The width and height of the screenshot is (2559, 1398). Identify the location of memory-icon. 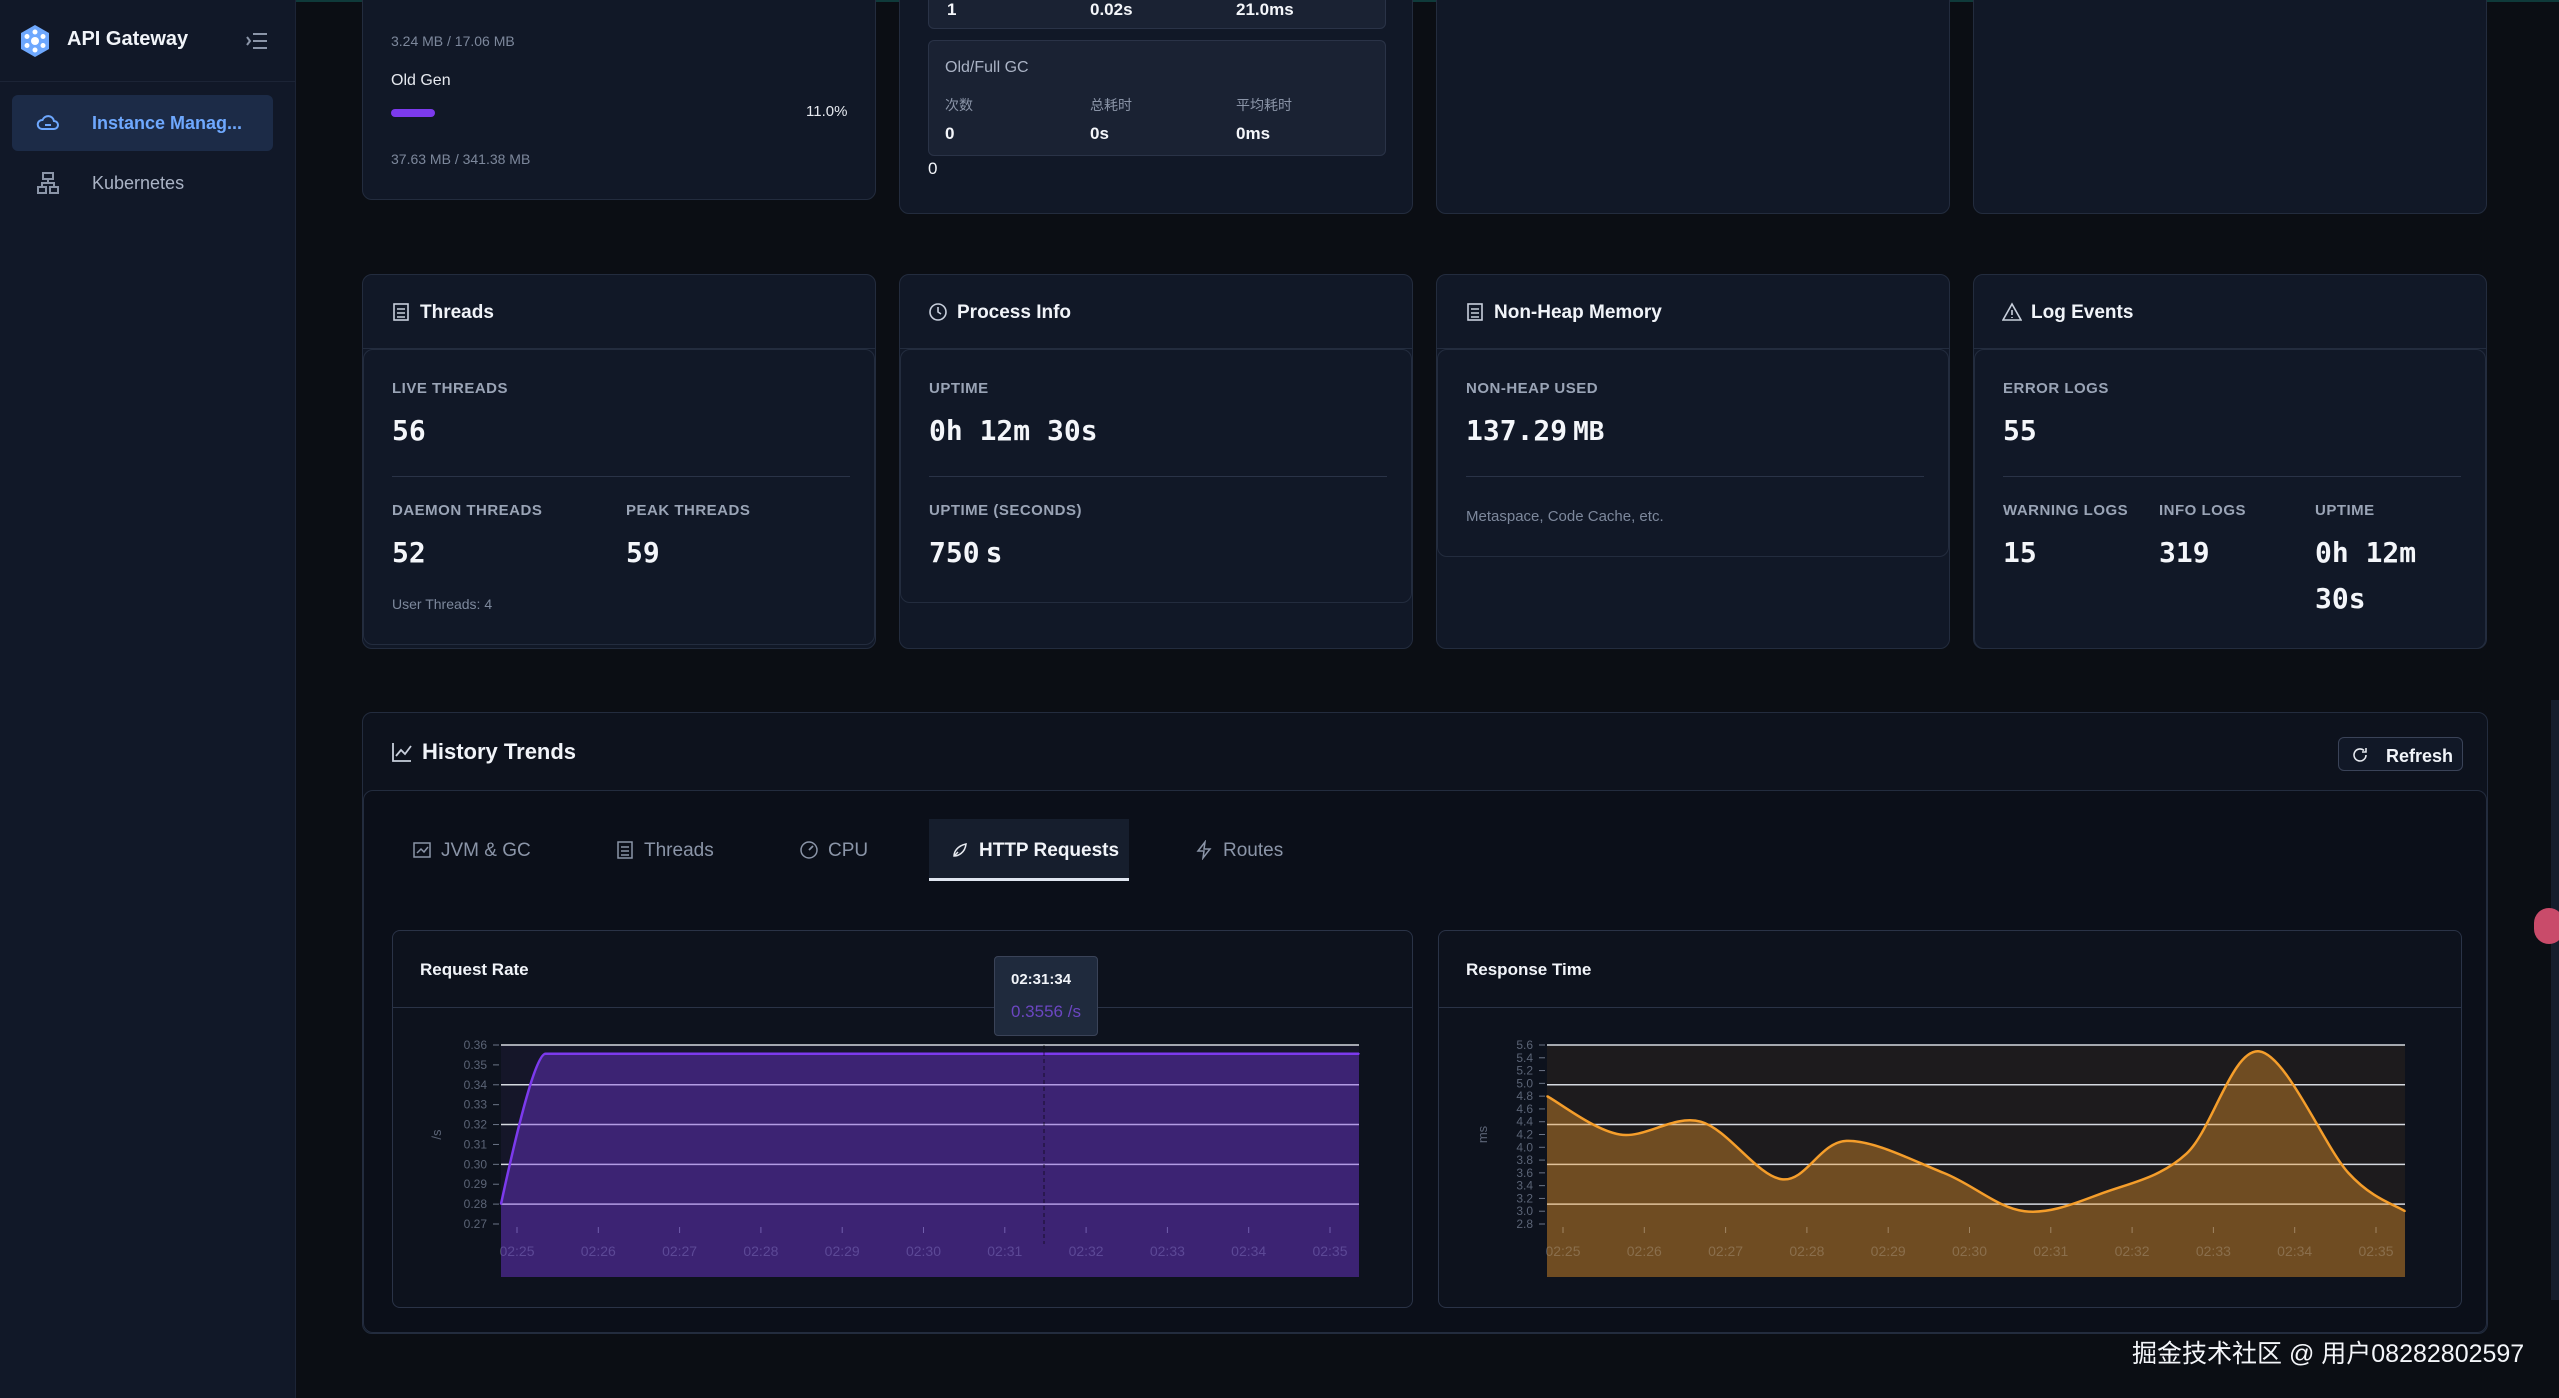
(1475, 312).